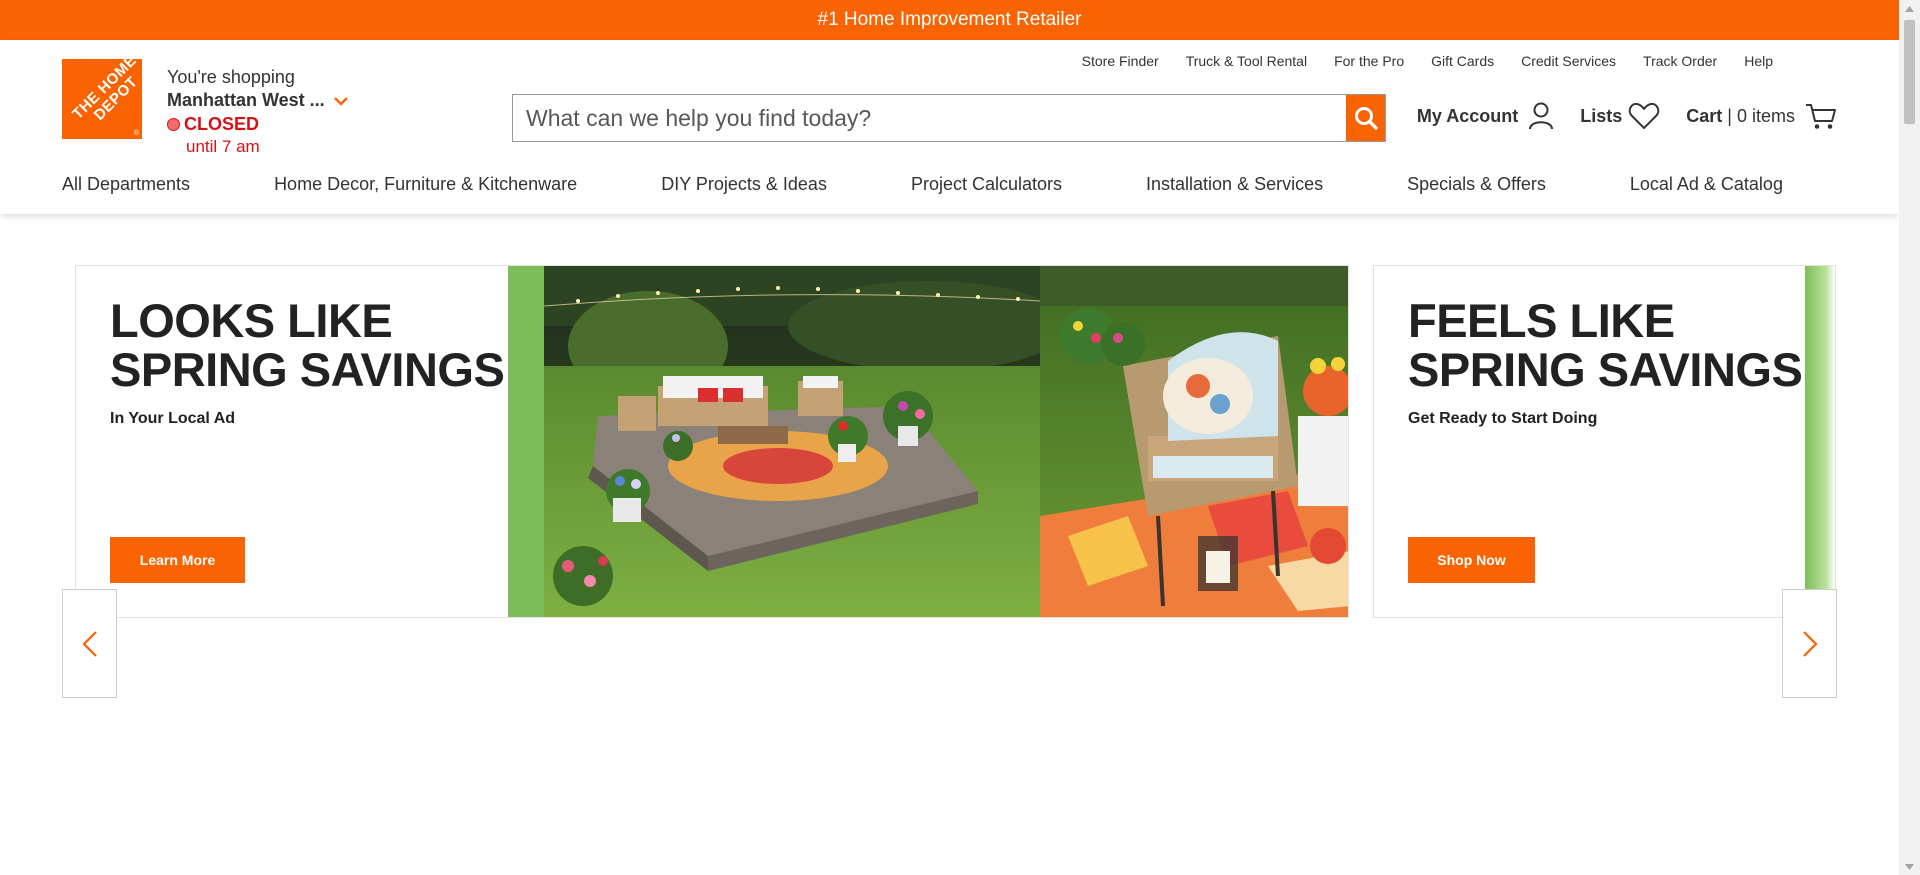 The height and width of the screenshot is (875, 1920). I want to click on search-icon, so click(1366, 118).